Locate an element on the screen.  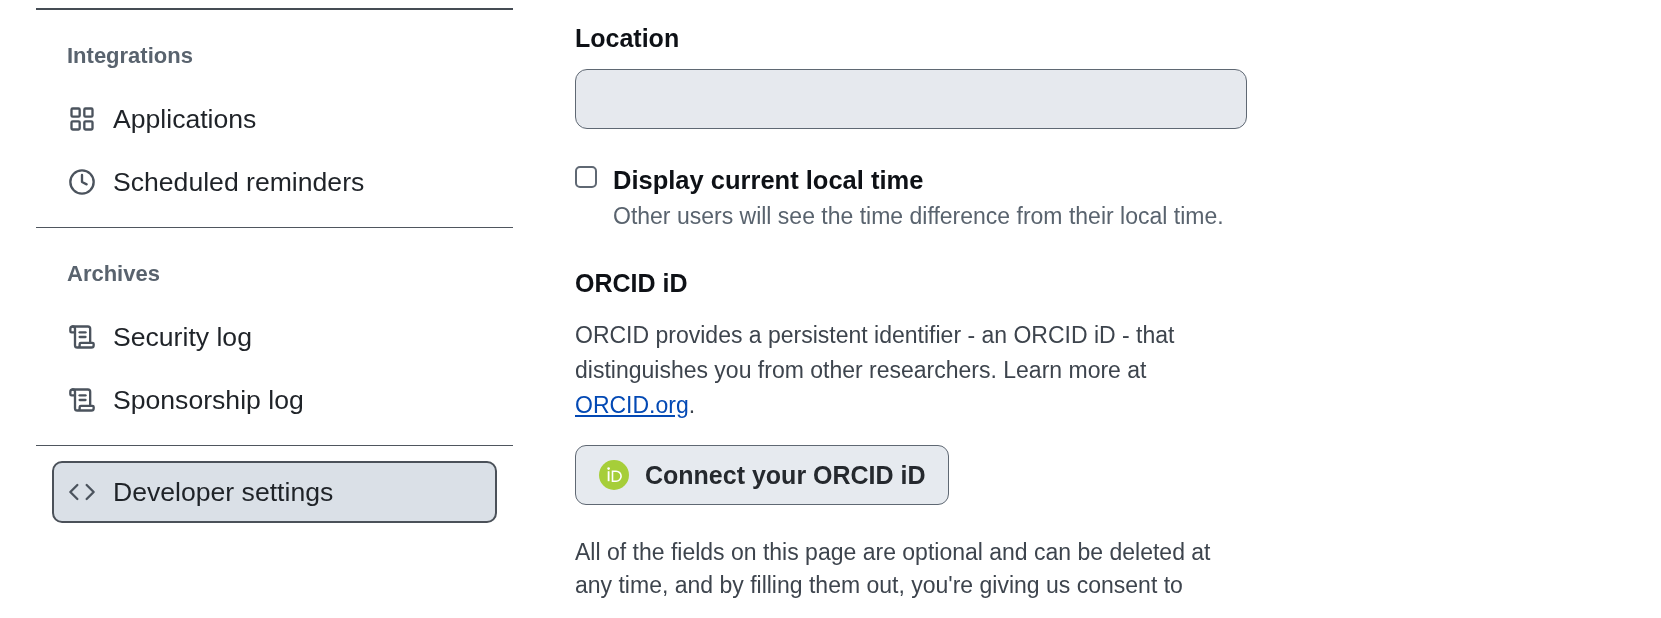
clock-icon is located at coordinates (82, 182).